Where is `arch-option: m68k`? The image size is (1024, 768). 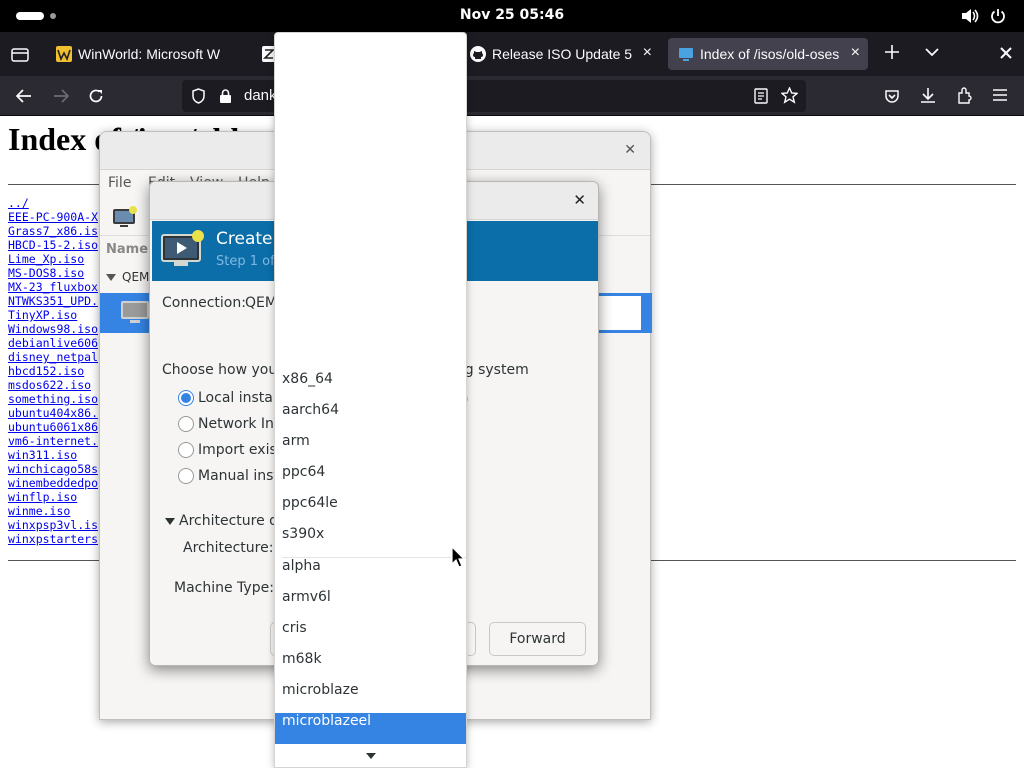
arch-option: m68k is located at coordinates (370, 666).